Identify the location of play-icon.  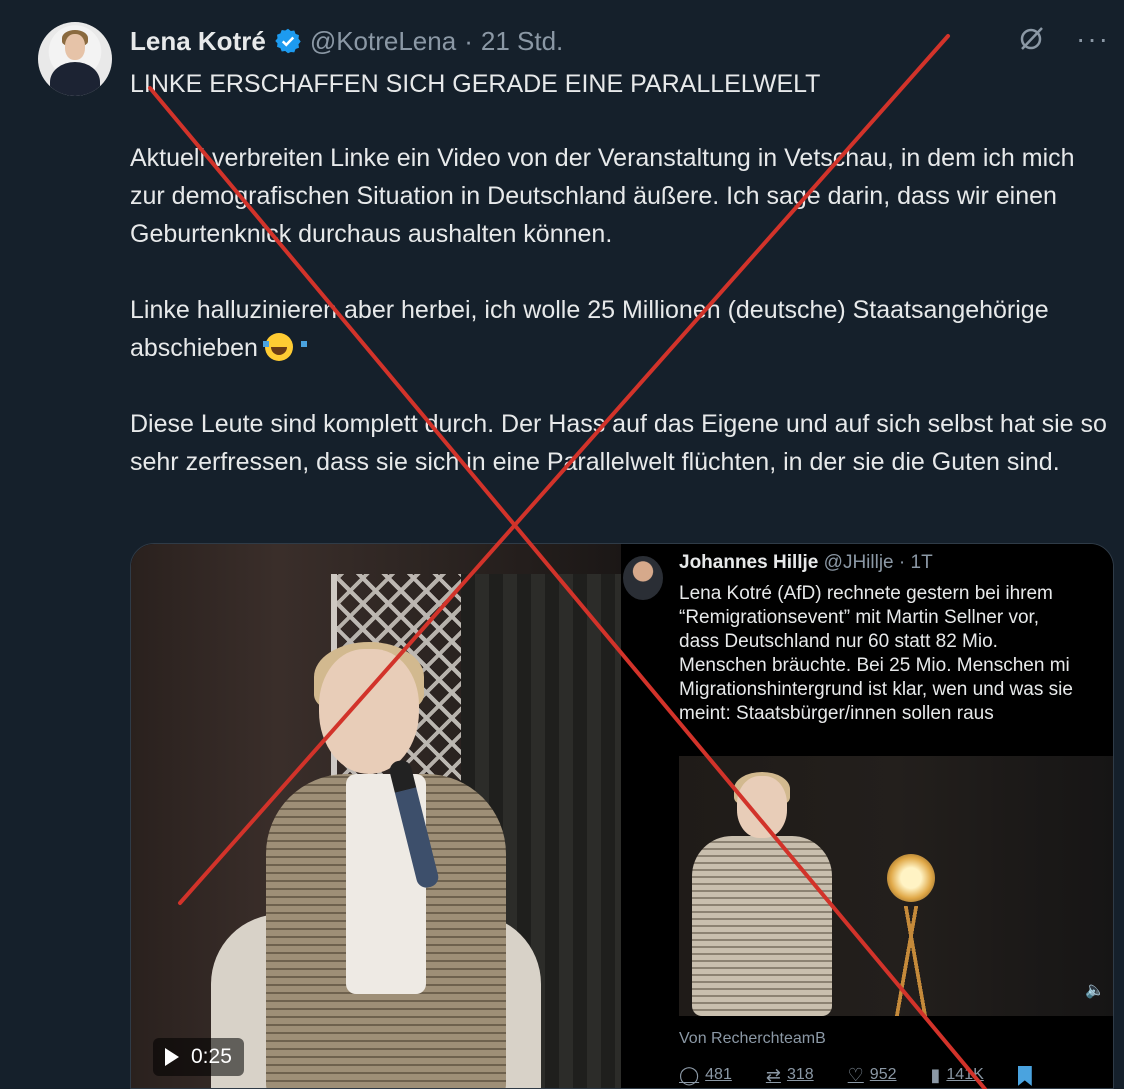
(172, 1057).